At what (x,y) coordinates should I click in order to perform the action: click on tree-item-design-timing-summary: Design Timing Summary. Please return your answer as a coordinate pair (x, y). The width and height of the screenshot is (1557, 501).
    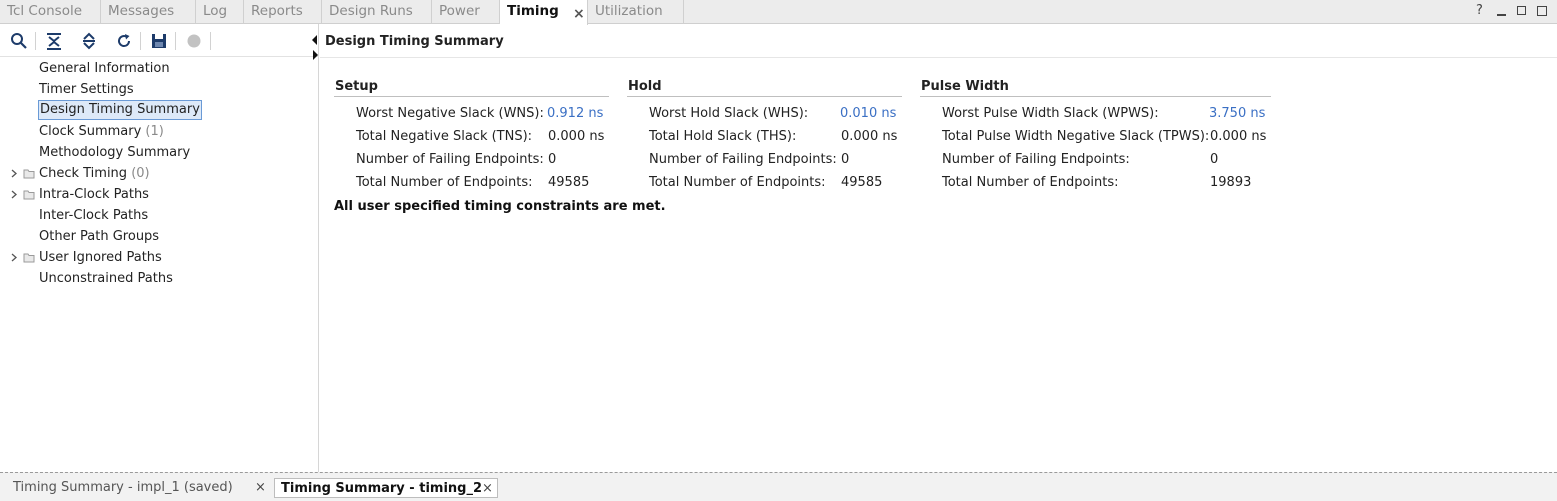
    Looking at the image, I should click on (120, 110).